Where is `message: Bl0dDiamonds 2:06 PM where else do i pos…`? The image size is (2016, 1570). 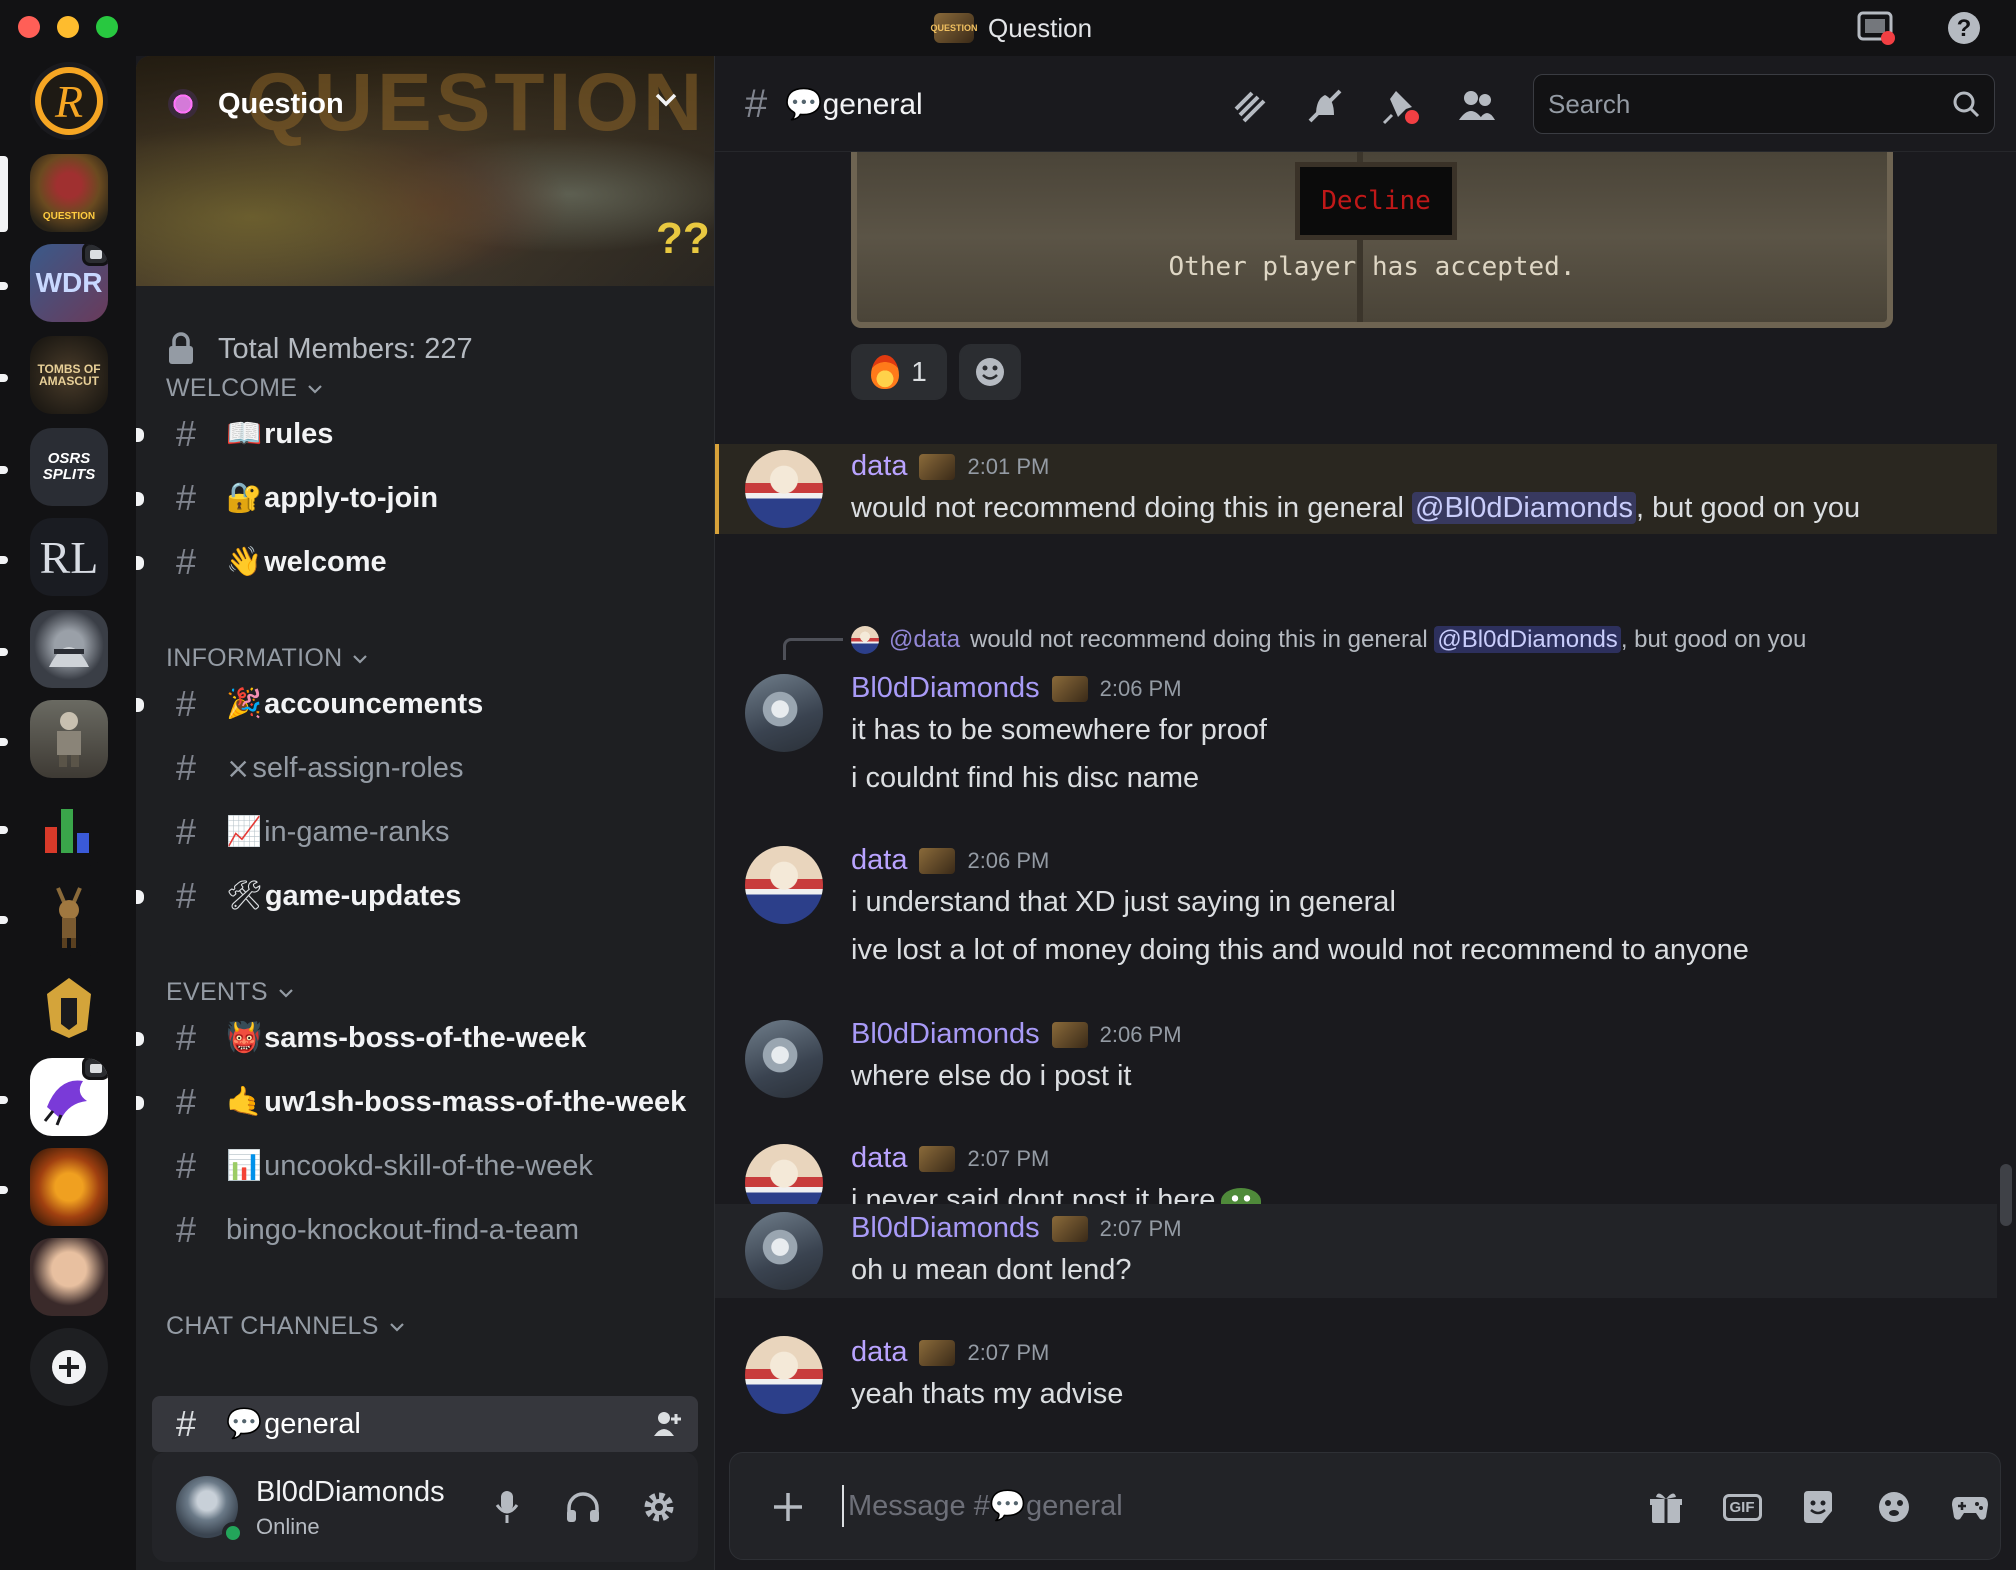 message: Bl0dDiamonds 2:06 PM where else do i pos… is located at coordinates (1356, 1027).